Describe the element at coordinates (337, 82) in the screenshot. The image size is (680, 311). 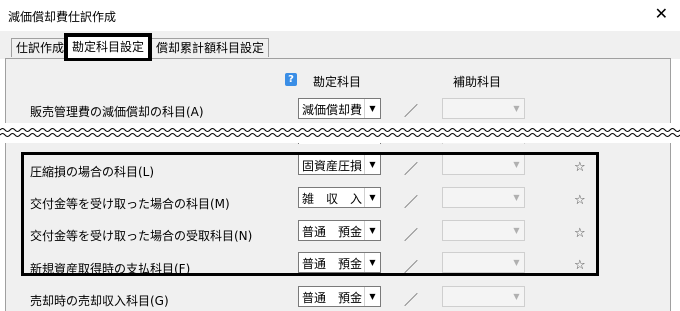
I see `account-column-header: 勘定科目` at that location.